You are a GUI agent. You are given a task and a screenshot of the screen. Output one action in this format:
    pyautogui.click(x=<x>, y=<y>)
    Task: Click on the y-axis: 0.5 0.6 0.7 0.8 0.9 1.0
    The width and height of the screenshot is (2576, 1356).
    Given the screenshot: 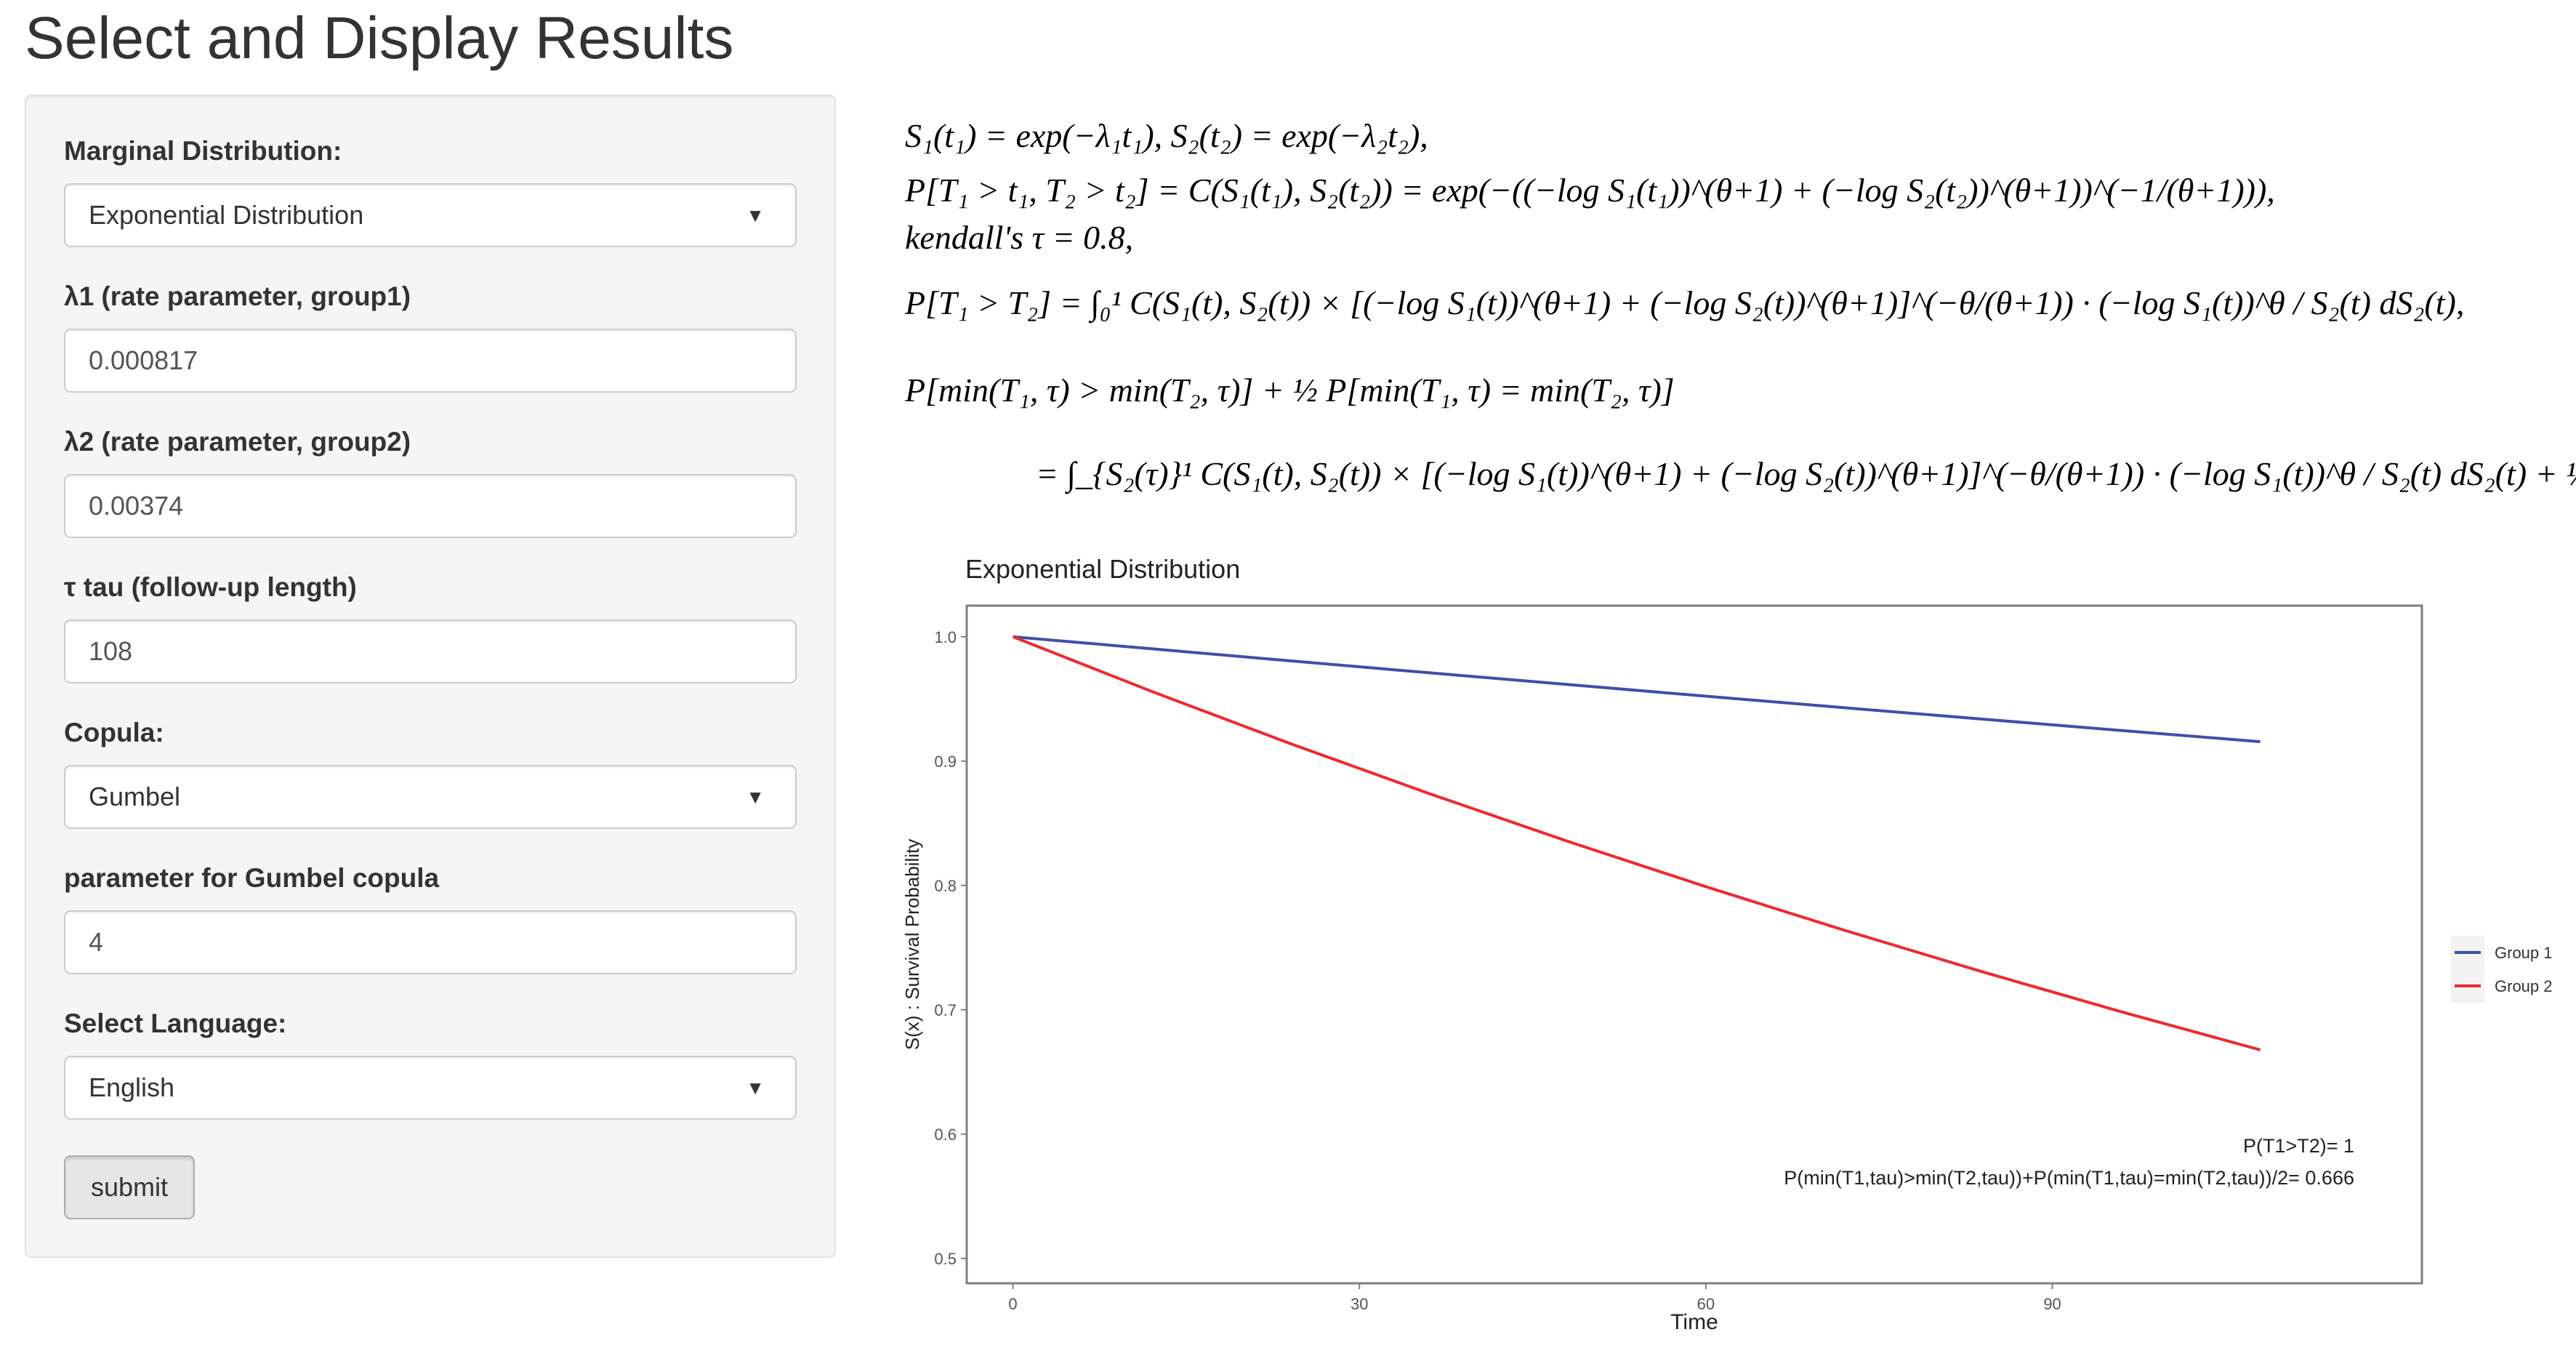 What is the action you would take?
    pyautogui.click(x=950, y=948)
    